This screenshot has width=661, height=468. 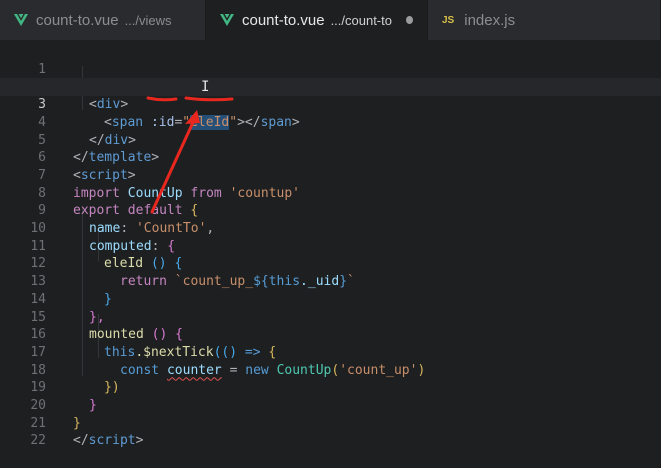 I want to click on code-line: 14 },, so click(x=330, y=299).